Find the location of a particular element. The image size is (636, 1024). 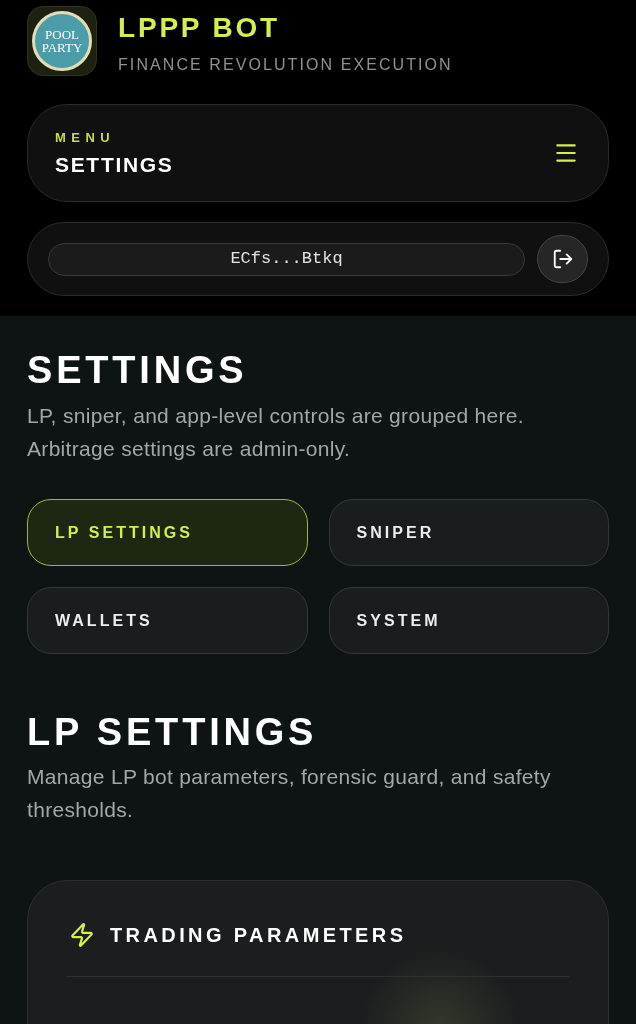

logout-button is located at coordinates (562, 259).